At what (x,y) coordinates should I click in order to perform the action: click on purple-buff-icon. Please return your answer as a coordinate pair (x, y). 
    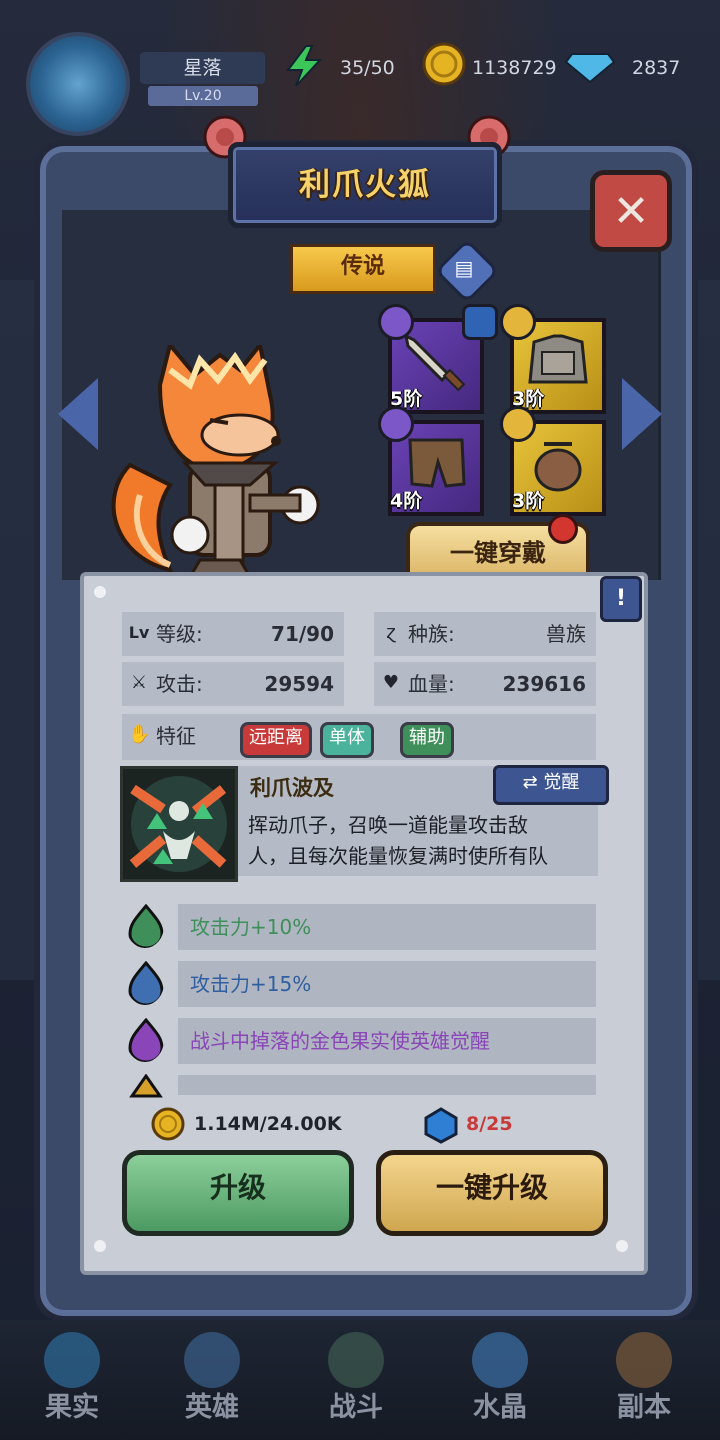
    Looking at the image, I should click on (146, 1040).